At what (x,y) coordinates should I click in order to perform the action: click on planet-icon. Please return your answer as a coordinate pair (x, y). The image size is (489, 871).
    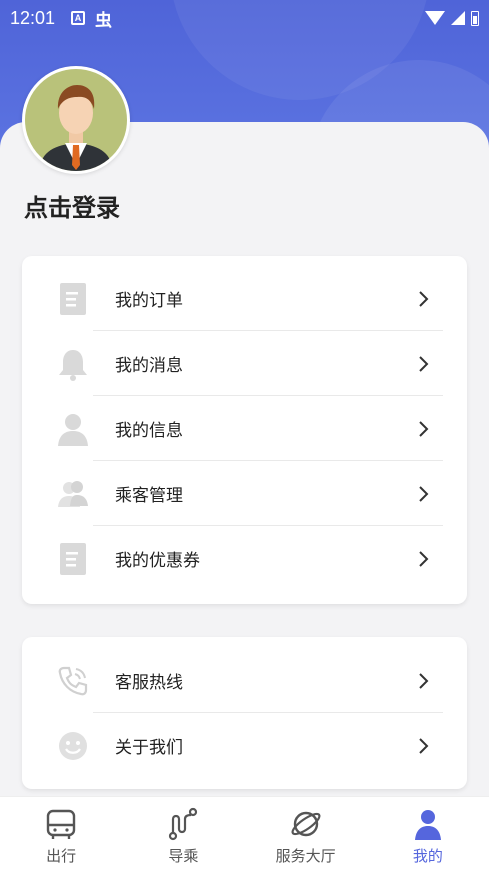
    Looking at the image, I should click on (306, 824).